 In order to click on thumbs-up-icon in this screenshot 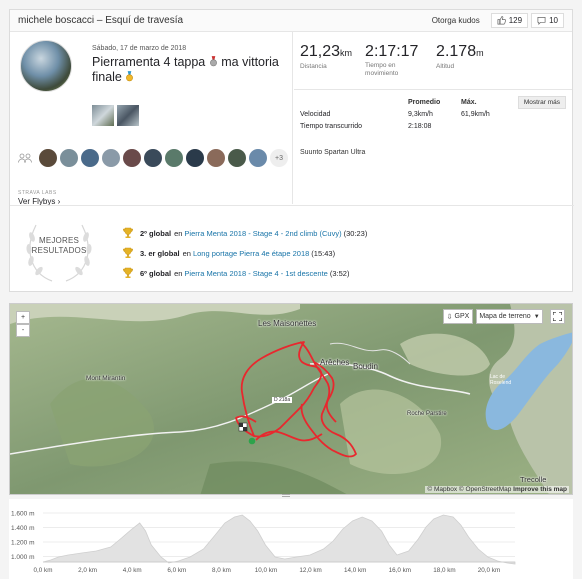, I will do `click(501, 20)`.